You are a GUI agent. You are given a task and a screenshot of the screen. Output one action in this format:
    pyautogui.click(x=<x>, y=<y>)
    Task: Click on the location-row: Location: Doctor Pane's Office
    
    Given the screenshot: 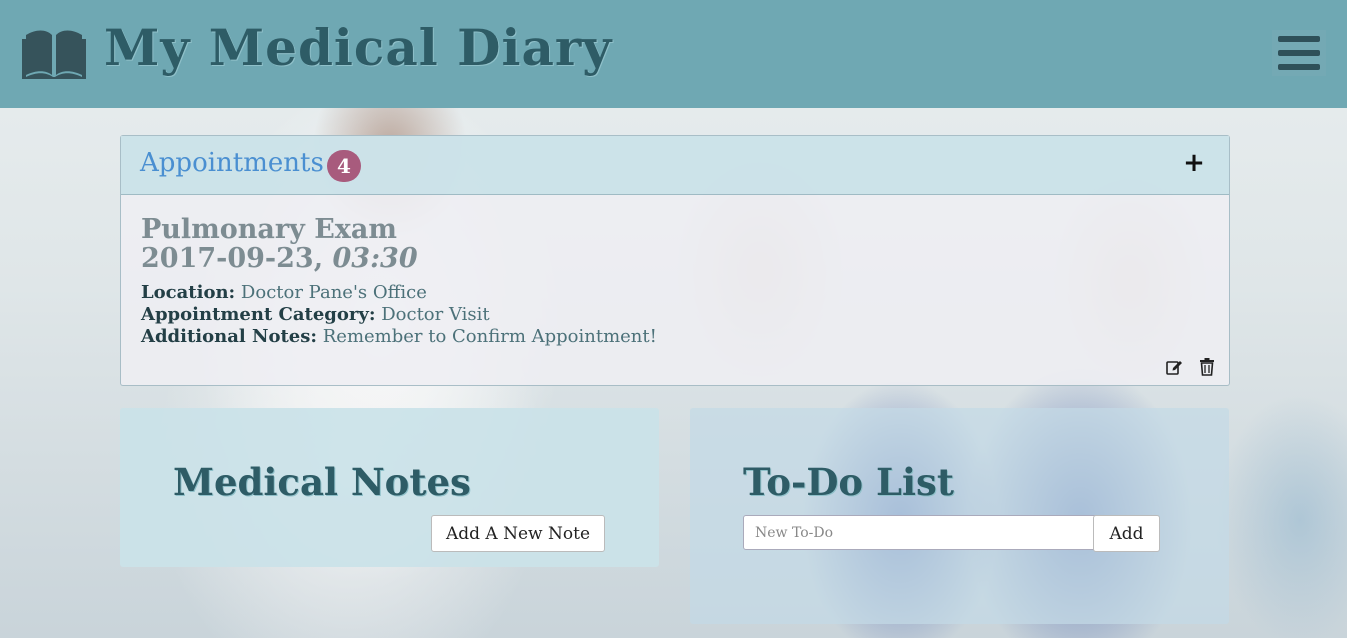 What is the action you would take?
    pyautogui.click(x=675, y=293)
    